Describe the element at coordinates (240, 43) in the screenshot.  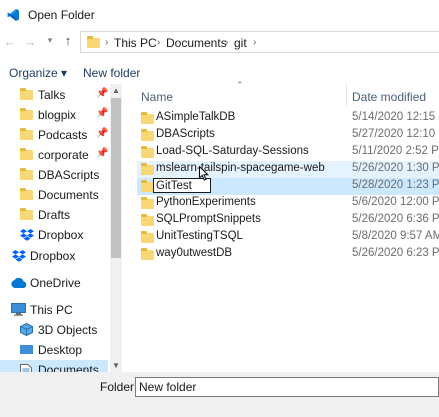
I see `breadcrumb-git: git` at that location.